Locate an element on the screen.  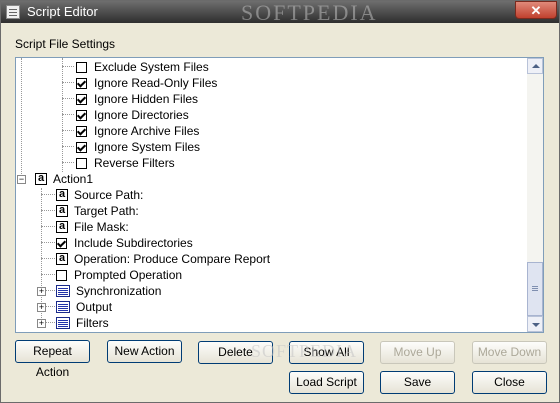
tree-item-source-path: a Source Path: is located at coordinates (99, 195).